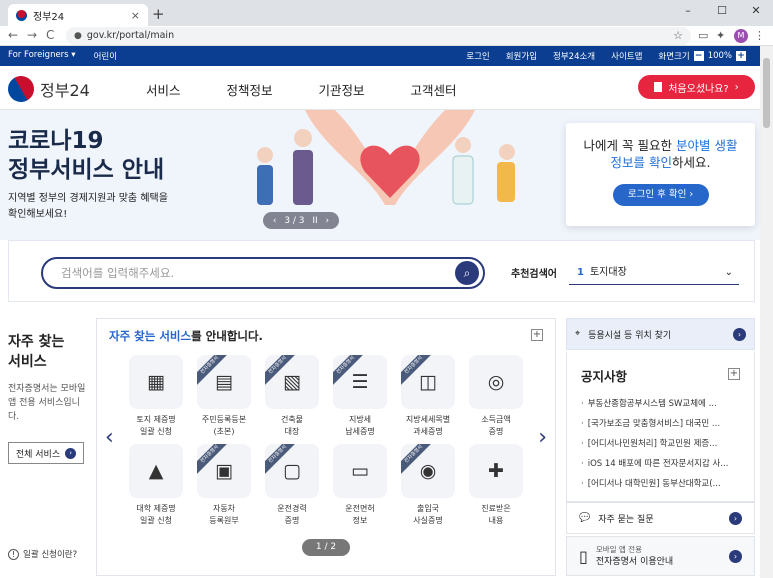 Image resolution: width=773 pixels, height=578 pixels. What do you see at coordinates (224, 485) in the screenshot?
I see `service-item: 전자증명서 ▣ 자동차 등록원부` at bounding box center [224, 485].